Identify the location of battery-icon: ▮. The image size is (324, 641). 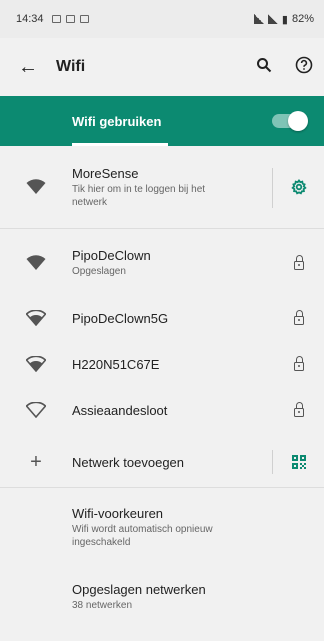
(284, 19).